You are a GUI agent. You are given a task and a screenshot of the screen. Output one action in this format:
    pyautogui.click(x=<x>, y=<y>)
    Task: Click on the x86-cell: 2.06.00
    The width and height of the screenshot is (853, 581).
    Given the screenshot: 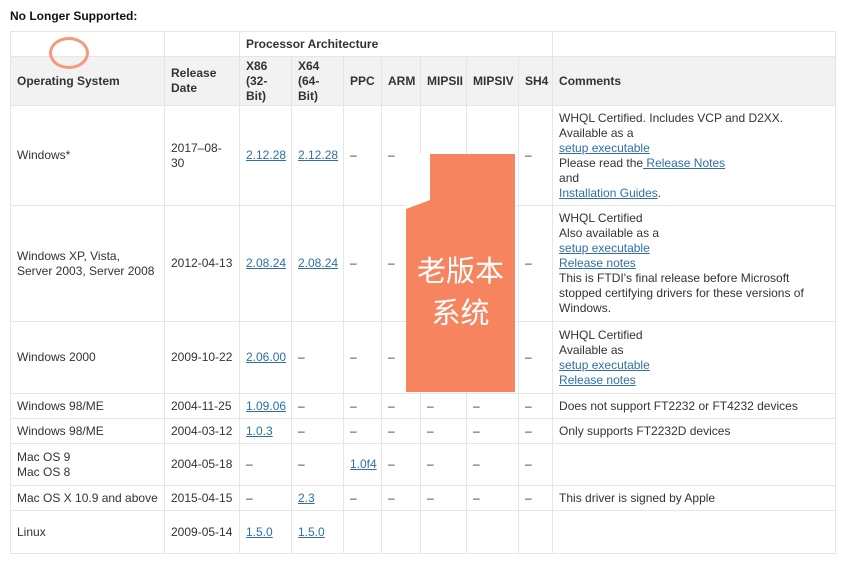 What is the action you would take?
    pyautogui.click(x=265, y=357)
    